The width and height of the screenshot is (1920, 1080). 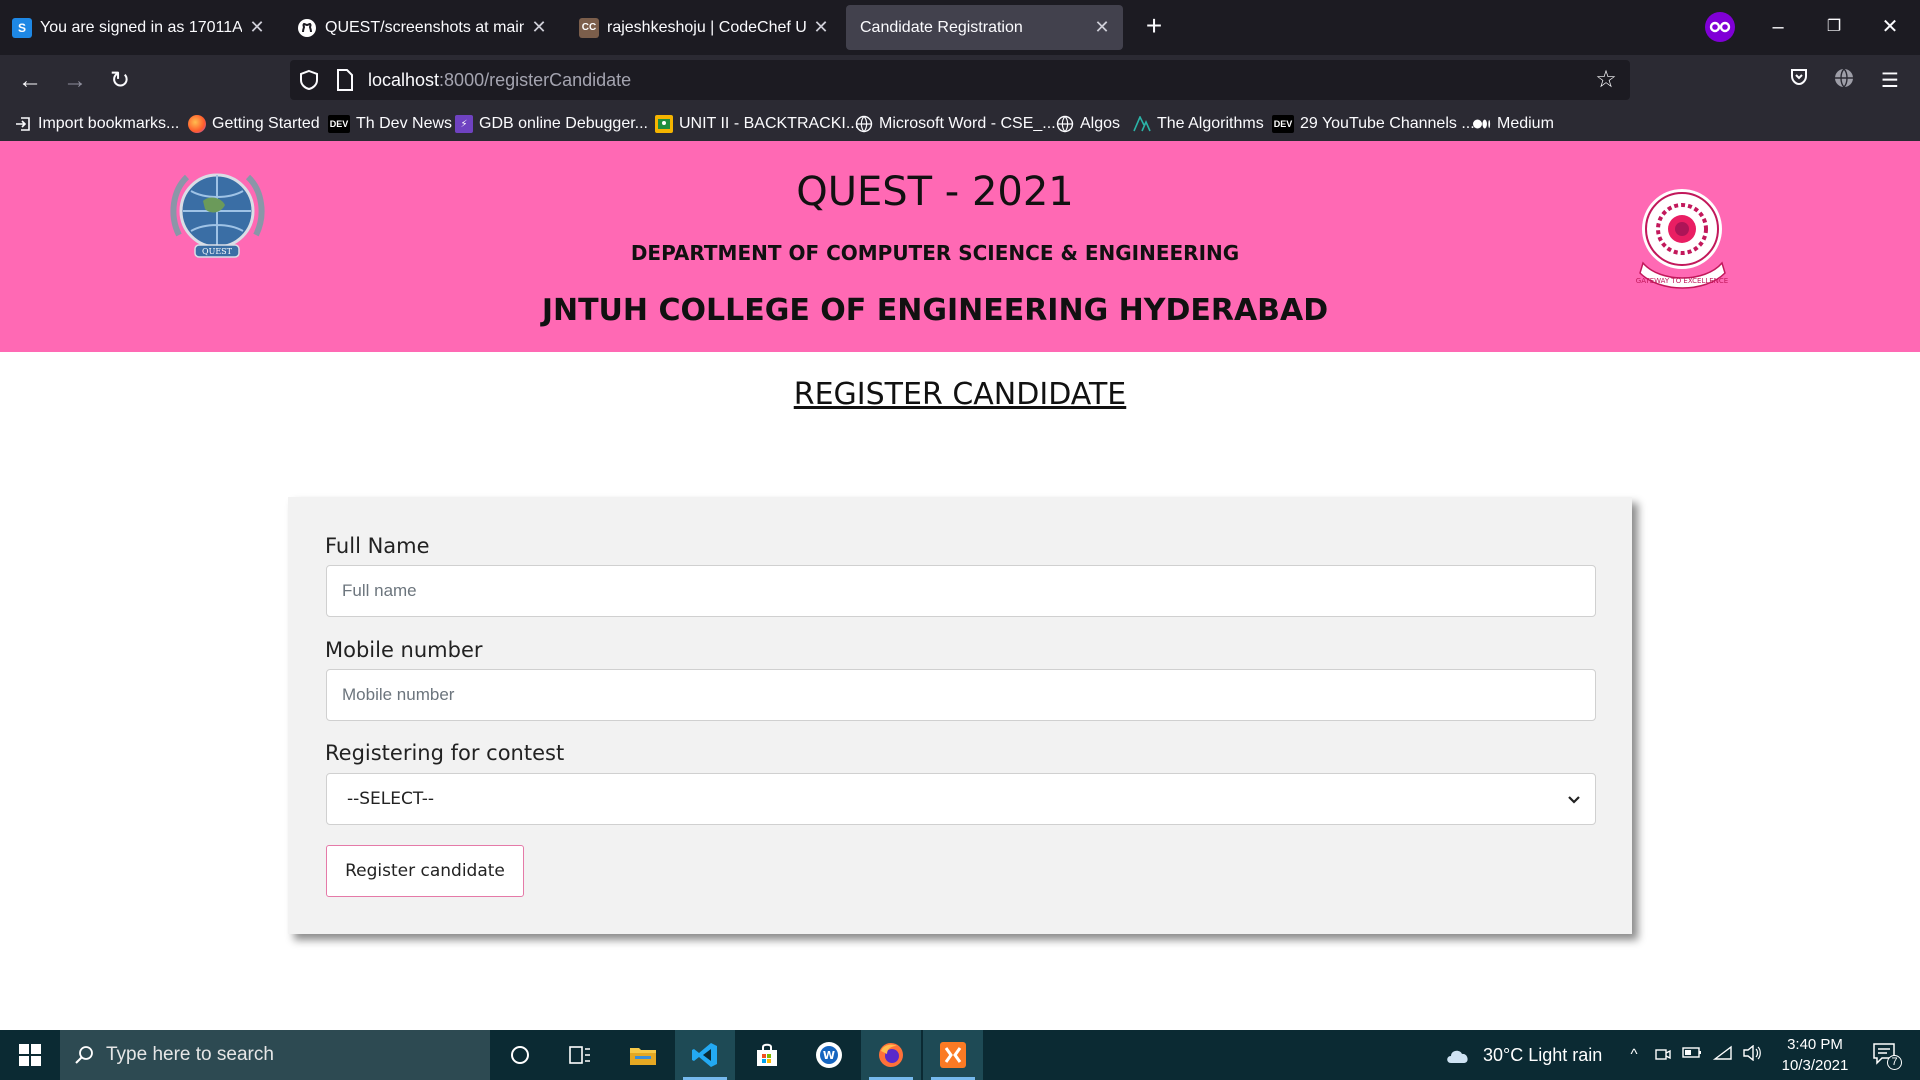 I want to click on firefox-icon, so click(x=197, y=124).